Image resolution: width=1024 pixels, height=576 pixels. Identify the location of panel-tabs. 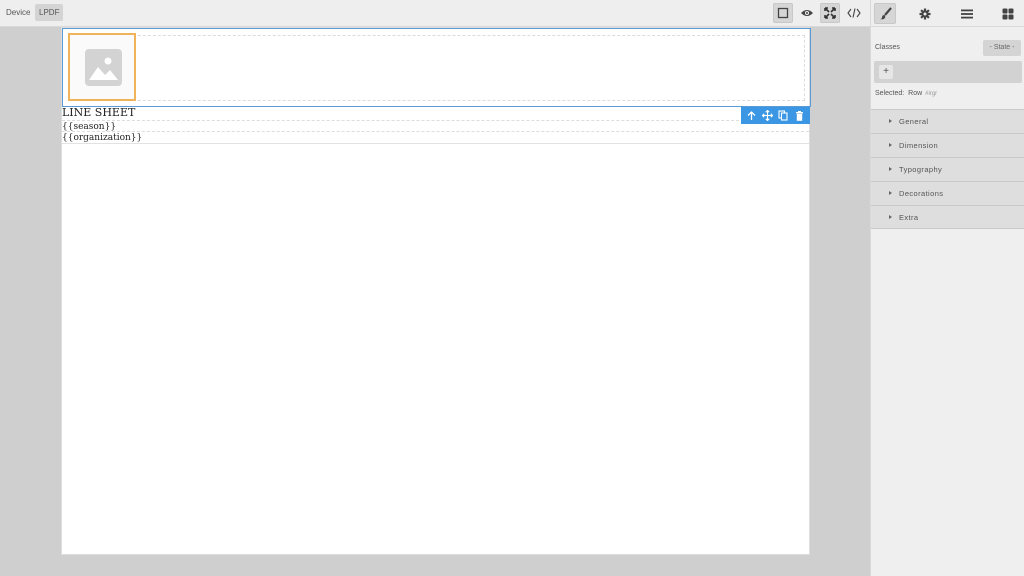
(947, 13).